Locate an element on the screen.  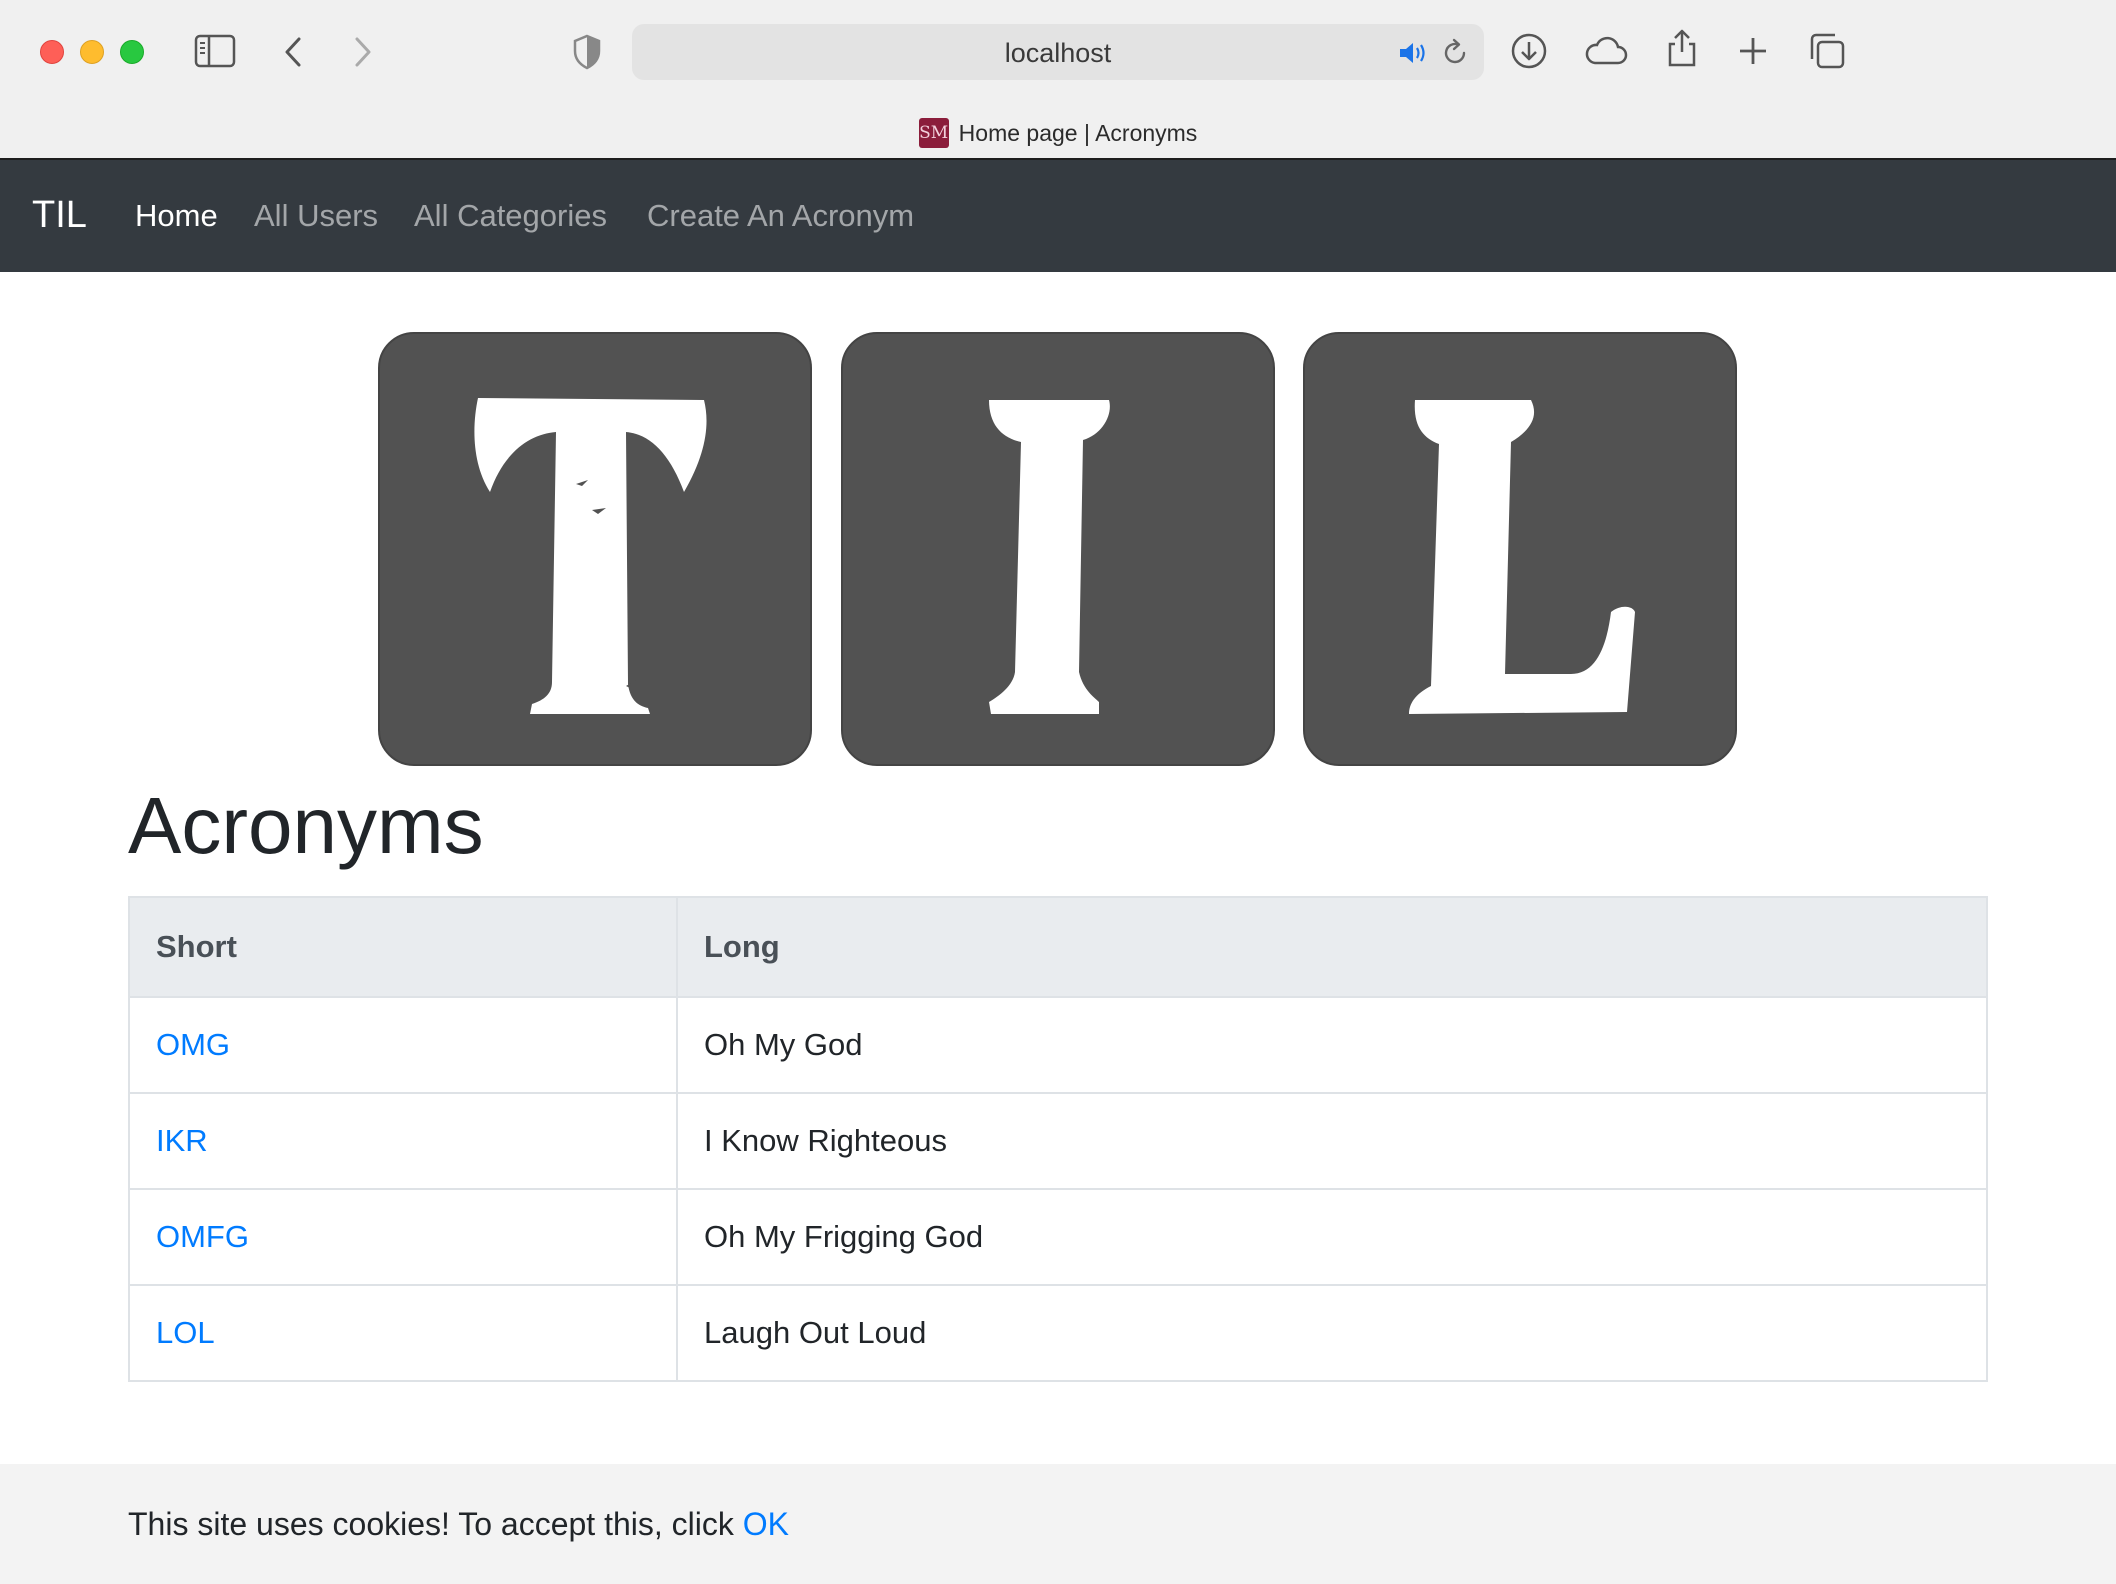
short-cell: IKR is located at coordinates (403, 1141).